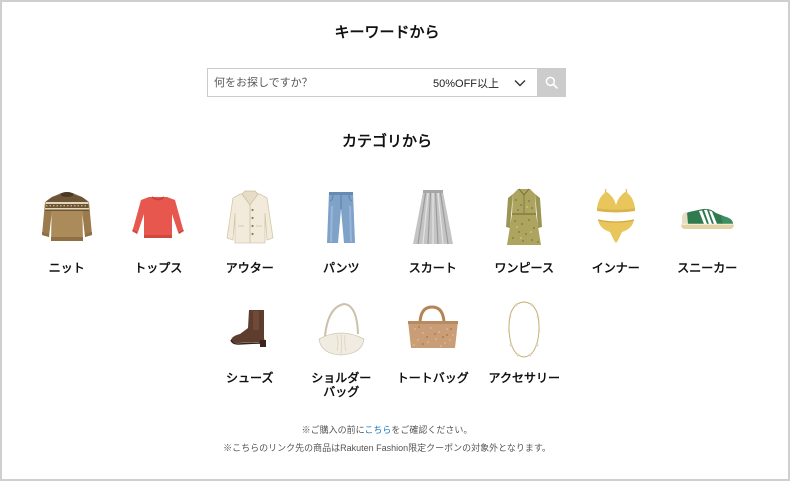  I want to click on search-input, so click(317, 82).